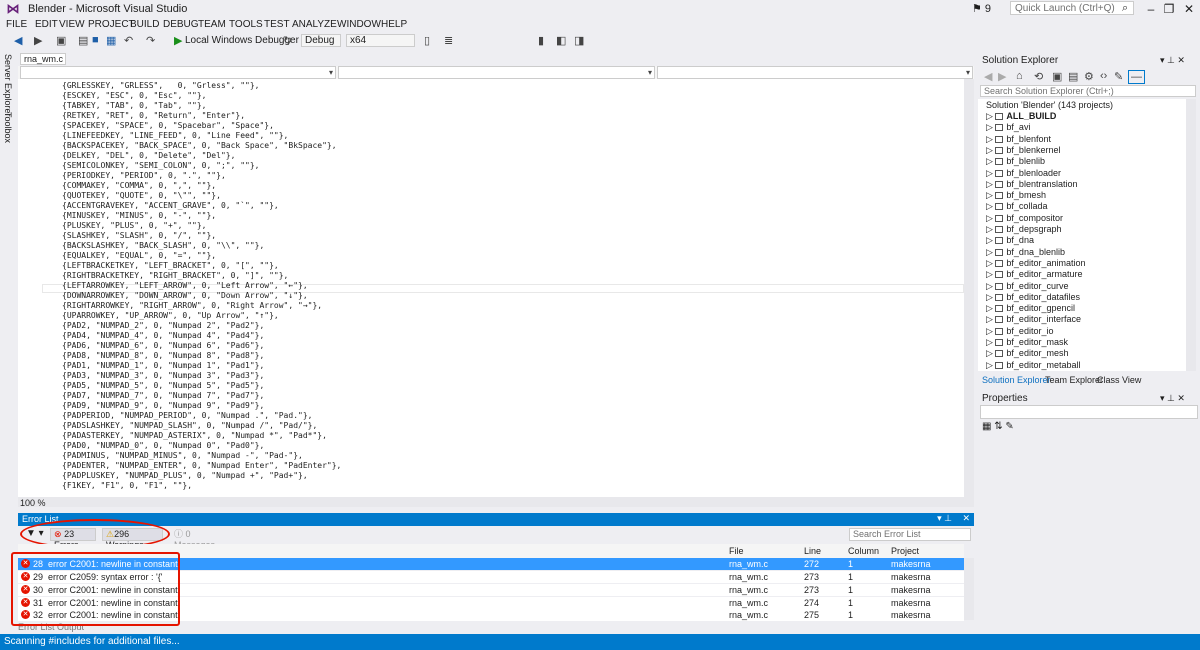  I want to click on menu-tools: TOOLS, so click(246, 24).